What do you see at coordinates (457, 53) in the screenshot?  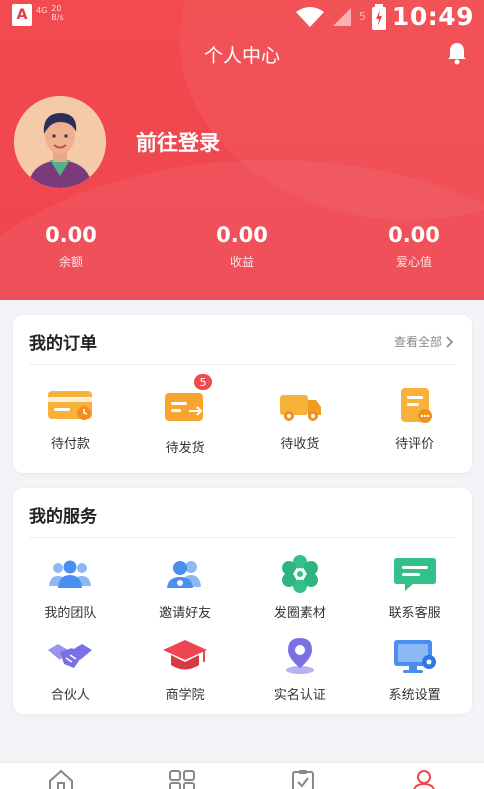 I see `bell-icon` at bounding box center [457, 53].